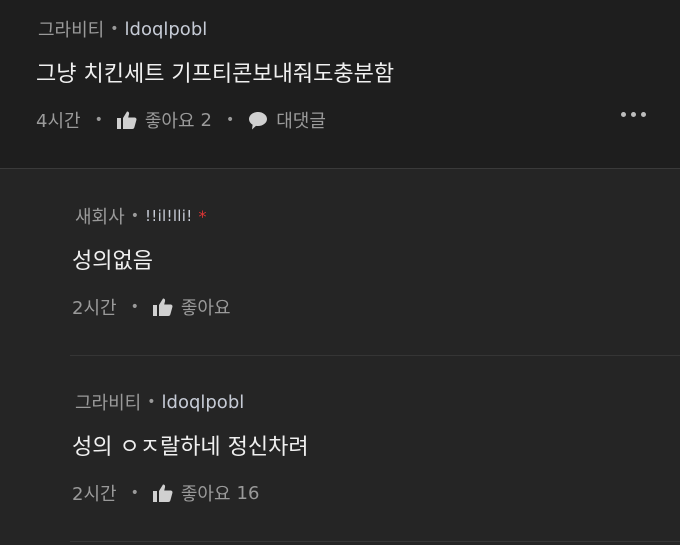  I want to click on reply-text: 성의 ㅇㅈ랄하네 정신차려, so click(190, 447).